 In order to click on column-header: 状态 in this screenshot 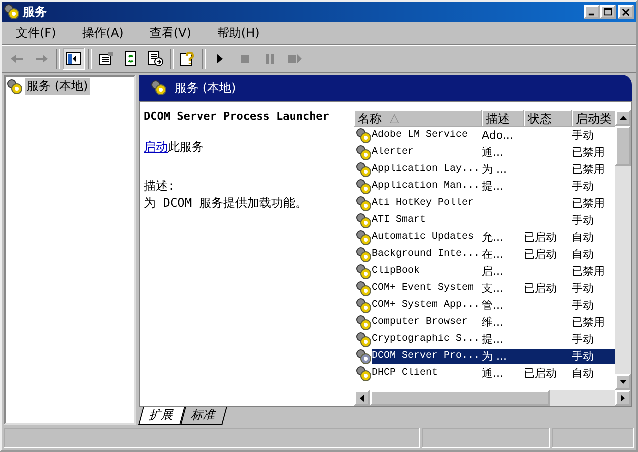, I will do `click(548, 118)`.